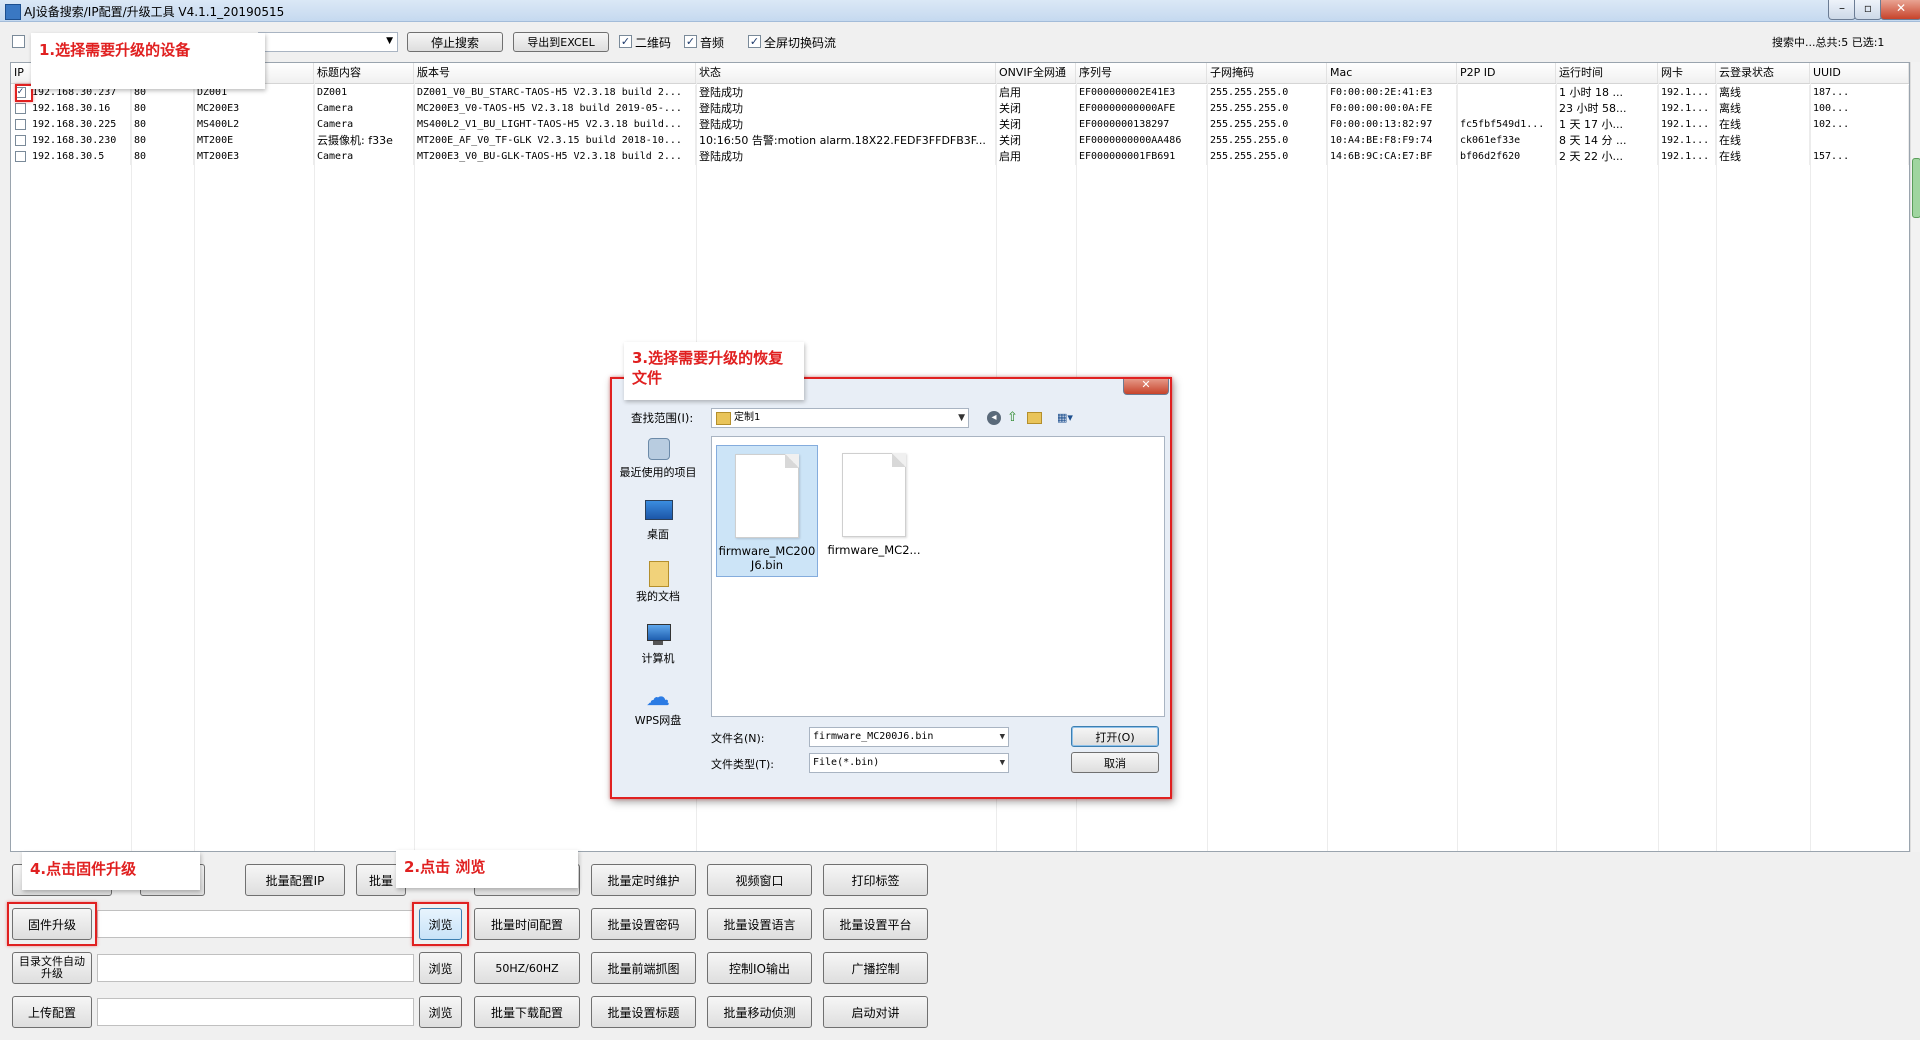  I want to click on batch-download-config-button: 批量下载配置, so click(527, 1012).